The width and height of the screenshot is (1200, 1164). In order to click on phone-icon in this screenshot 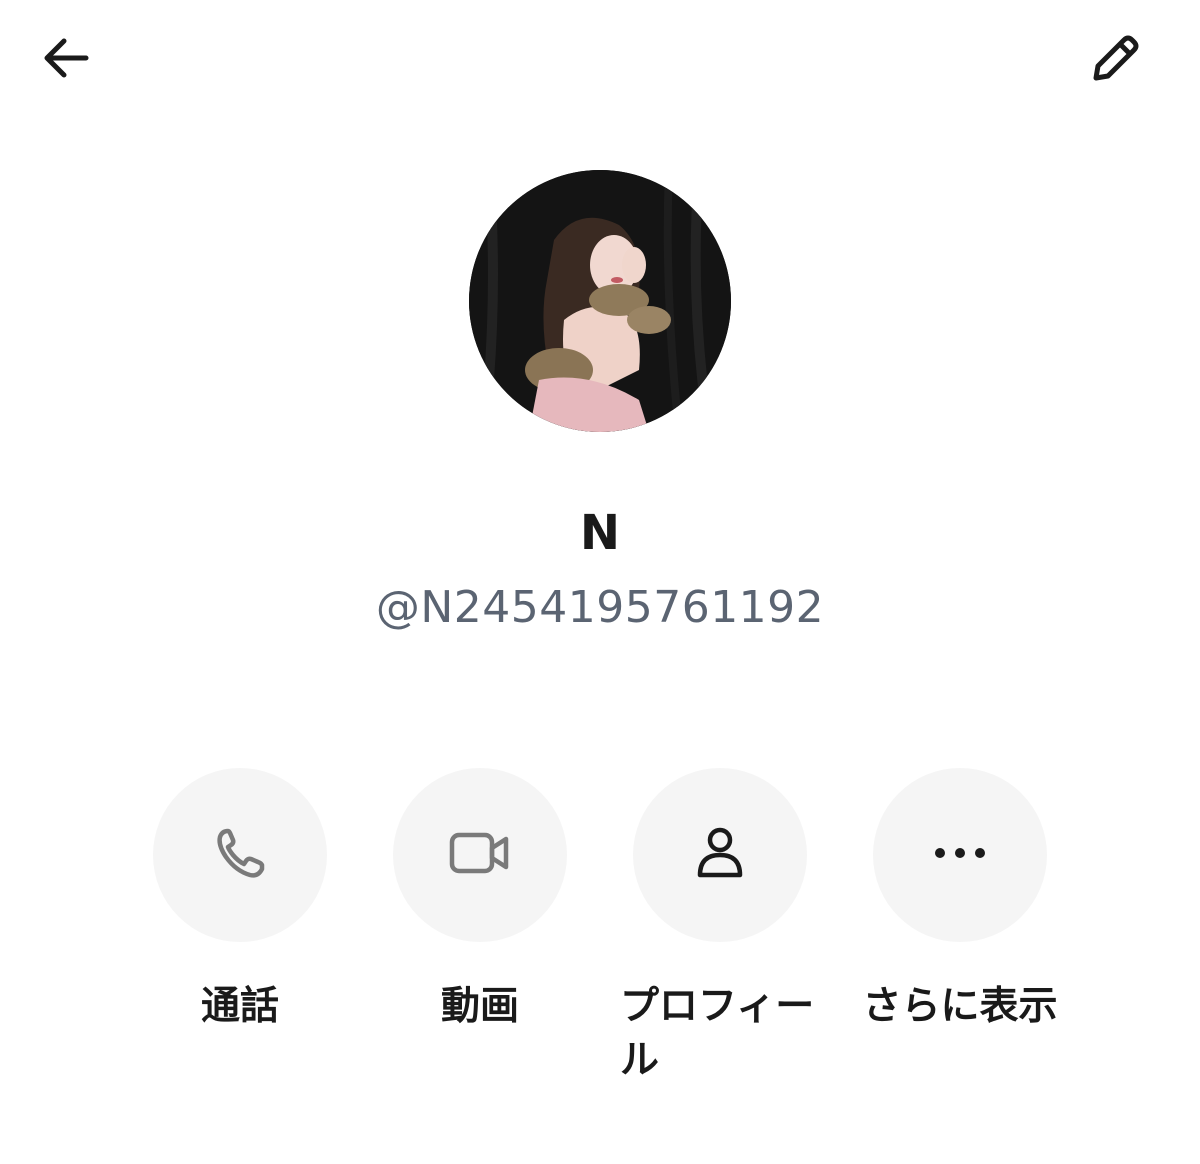, I will do `click(240, 855)`.